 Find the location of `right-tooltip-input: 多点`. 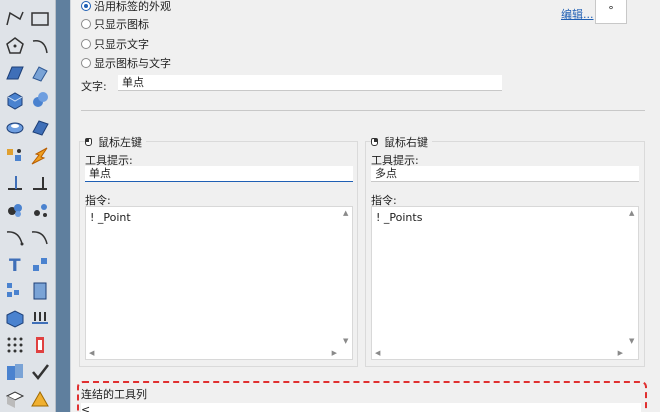

right-tooltip-input: 多点 is located at coordinates (505, 174).